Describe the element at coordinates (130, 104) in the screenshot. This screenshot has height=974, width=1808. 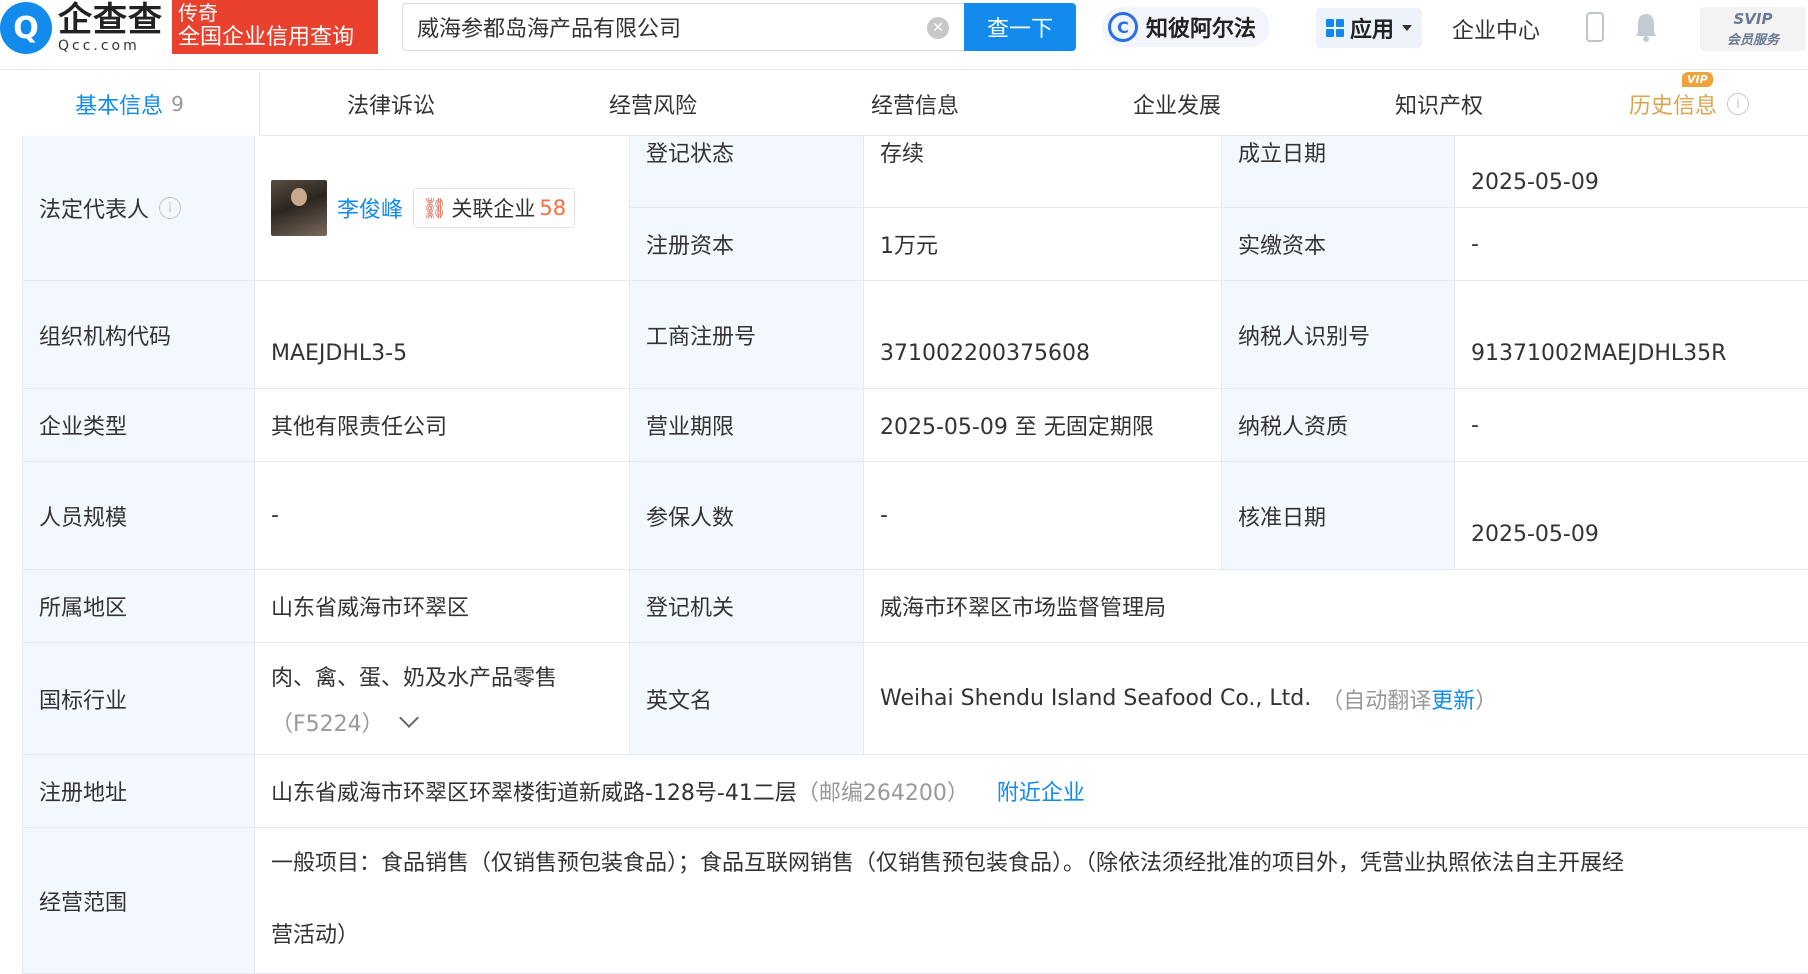
I see `tab-basic-info: 基本信息 9` at that location.